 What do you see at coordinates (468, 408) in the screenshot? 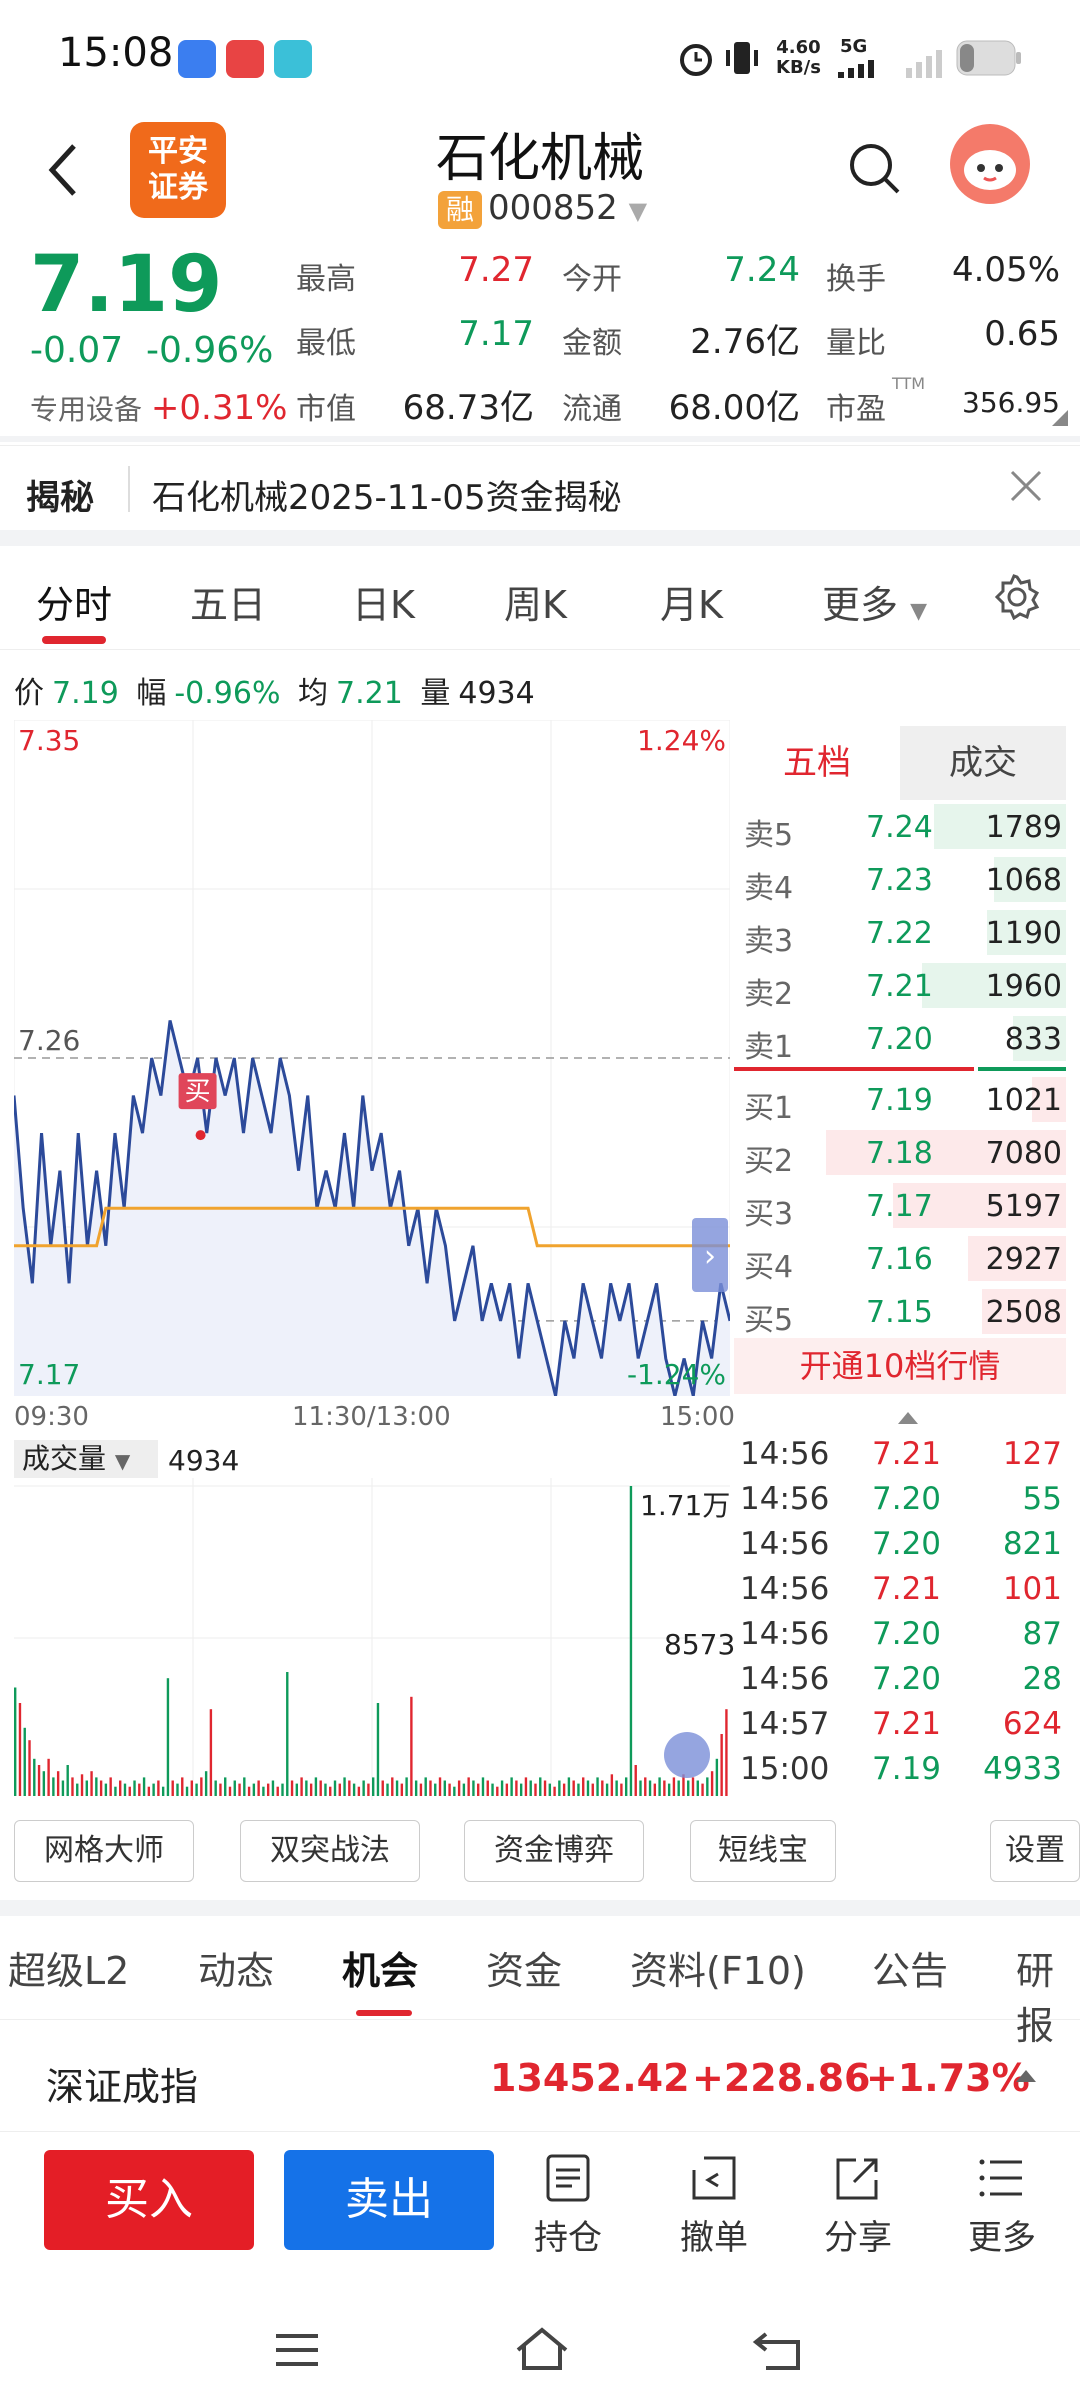
I see `quote-field-value: 68.73亿` at bounding box center [468, 408].